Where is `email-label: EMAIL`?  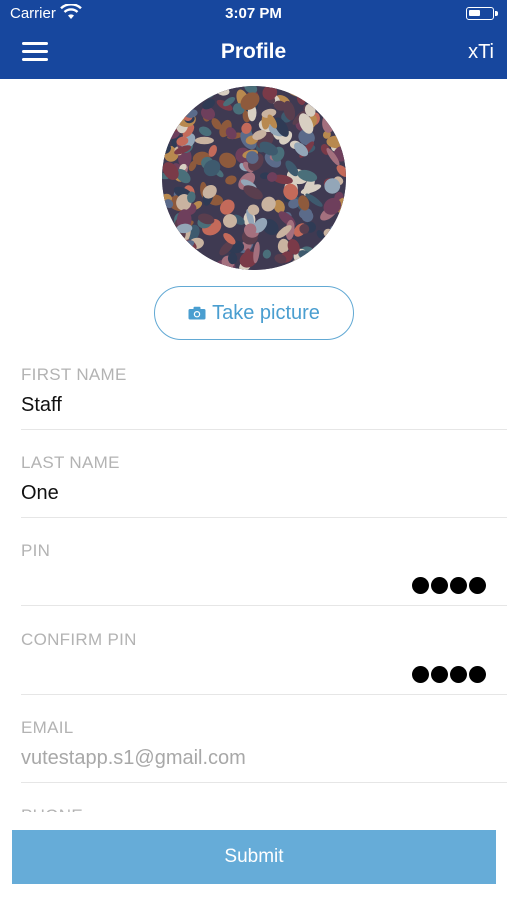 email-label: EMAIL is located at coordinates (47, 727).